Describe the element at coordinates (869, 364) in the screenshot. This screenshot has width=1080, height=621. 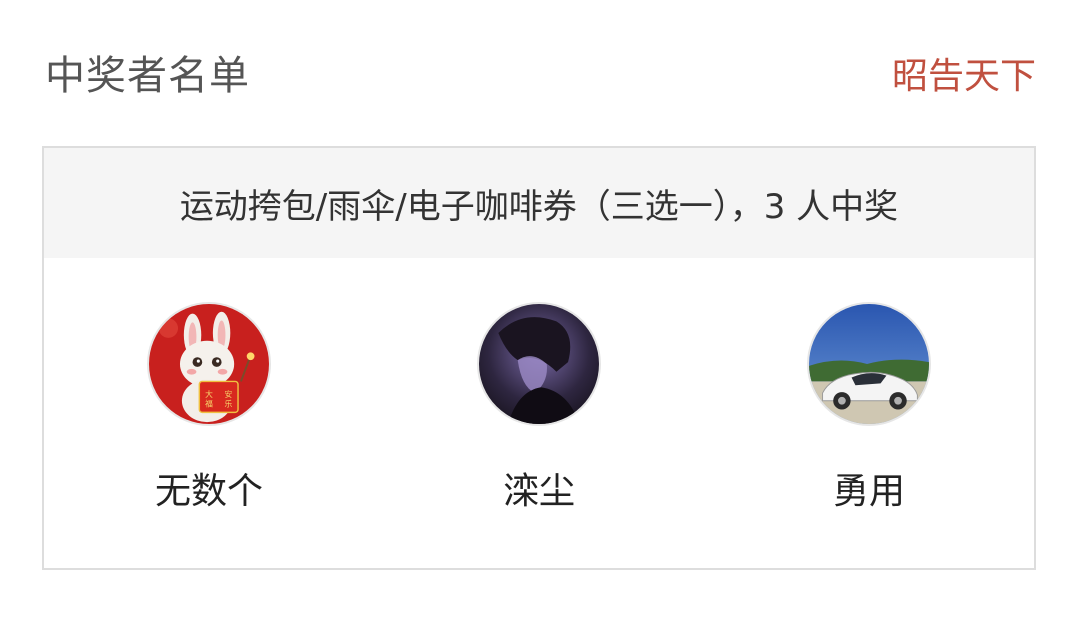
I see `car-avatar-icon` at that location.